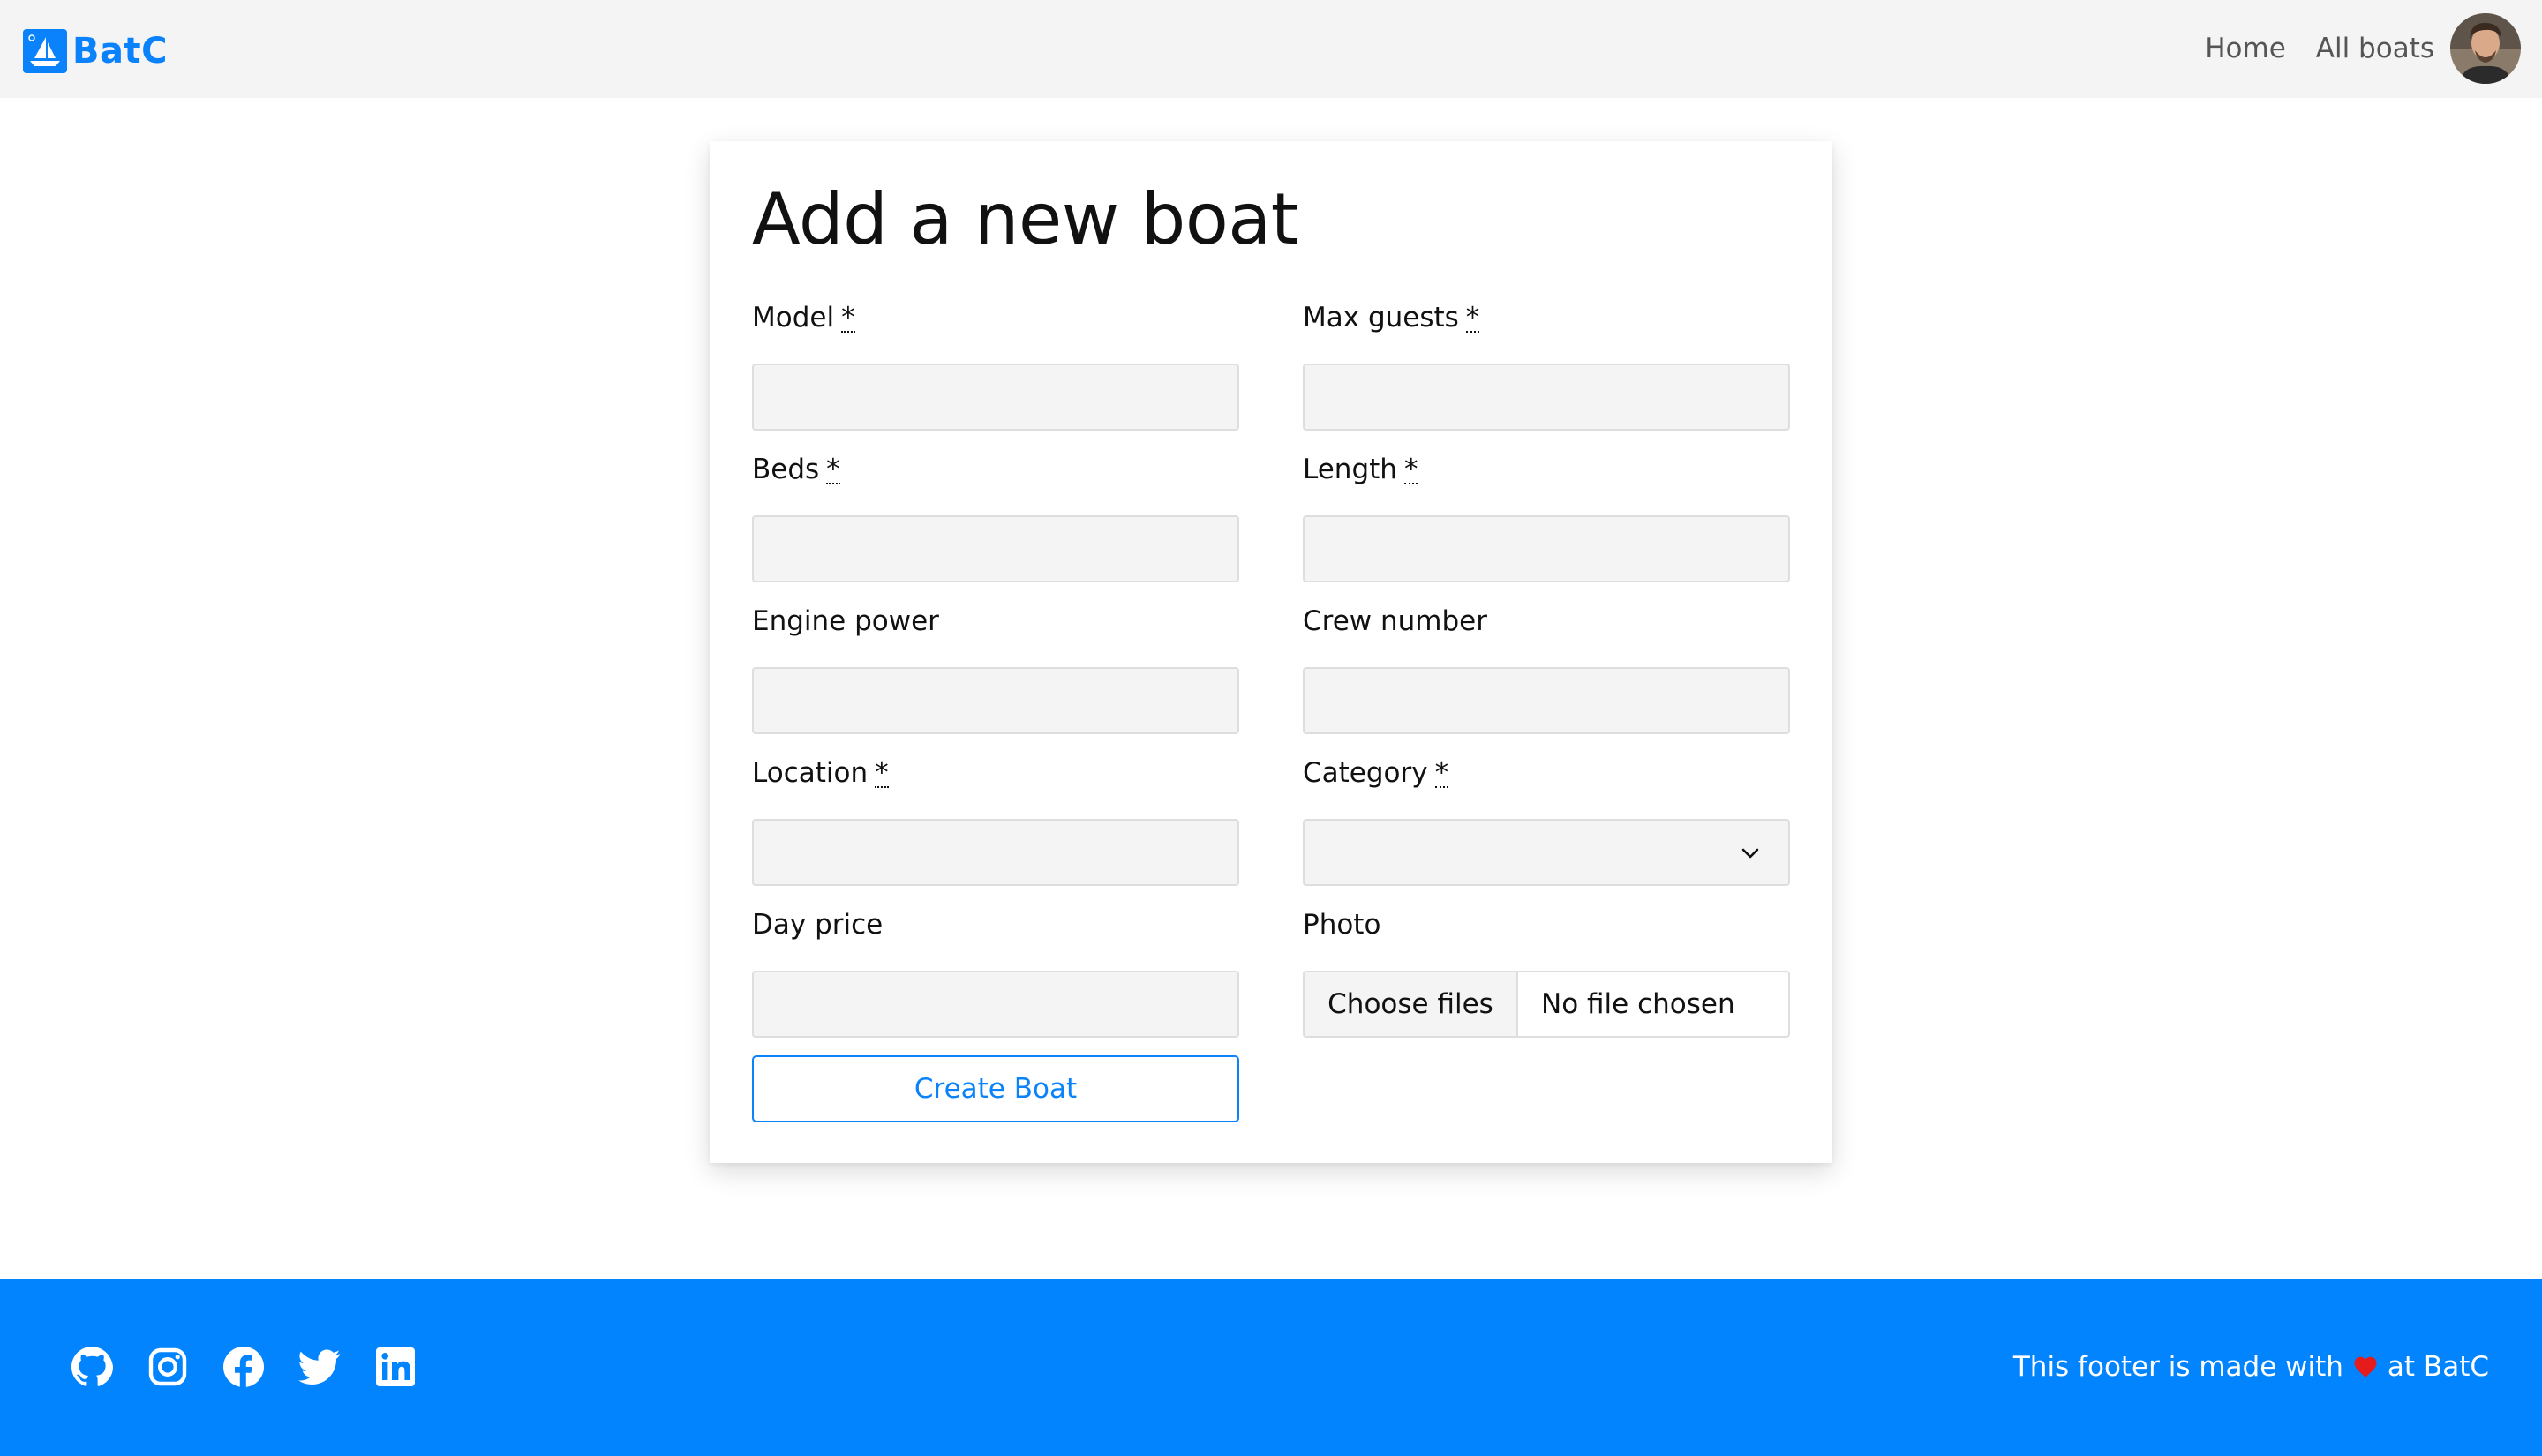 This screenshot has width=2542, height=1456. What do you see at coordinates (996, 700) in the screenshot?
I see `engine-power-input` at bounding box center [996, 700].